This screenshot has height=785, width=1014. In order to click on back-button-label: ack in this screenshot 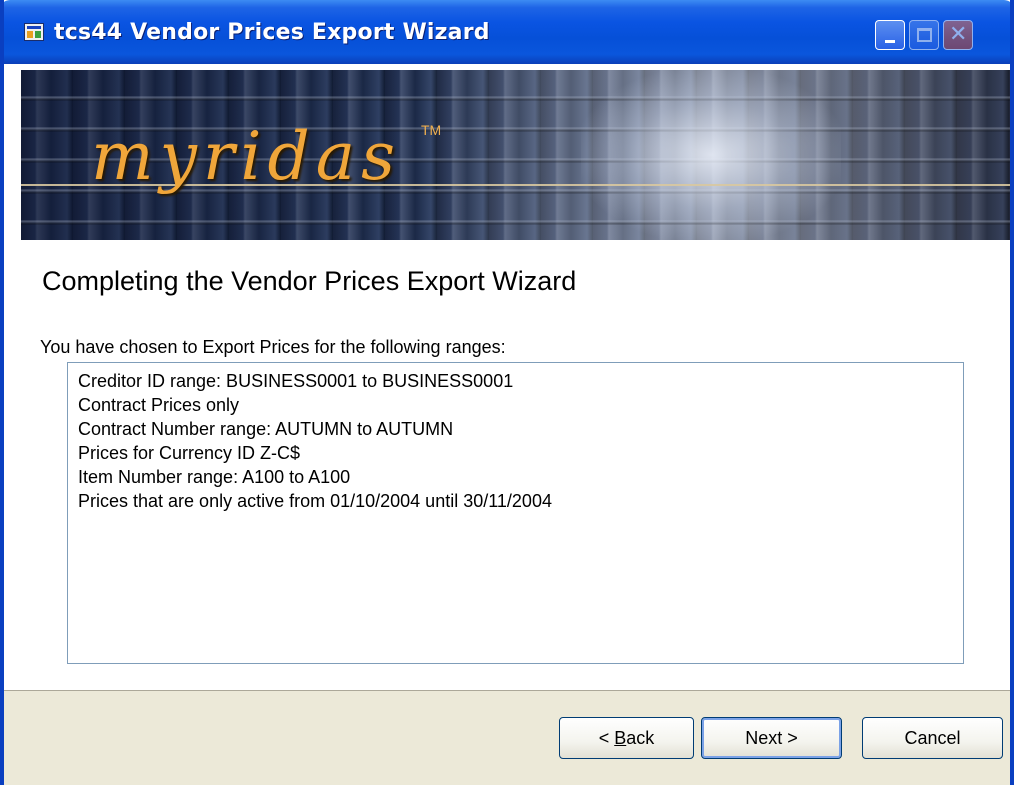, I will do `click(640, 737)`.